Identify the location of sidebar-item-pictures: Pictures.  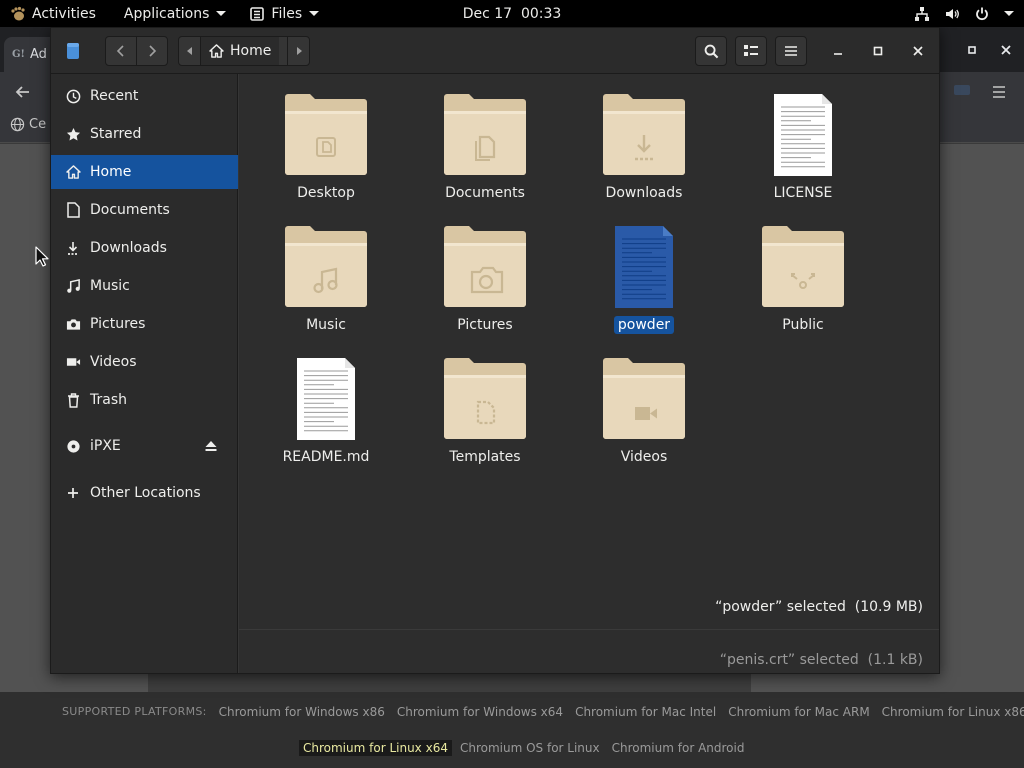
(144, 324).